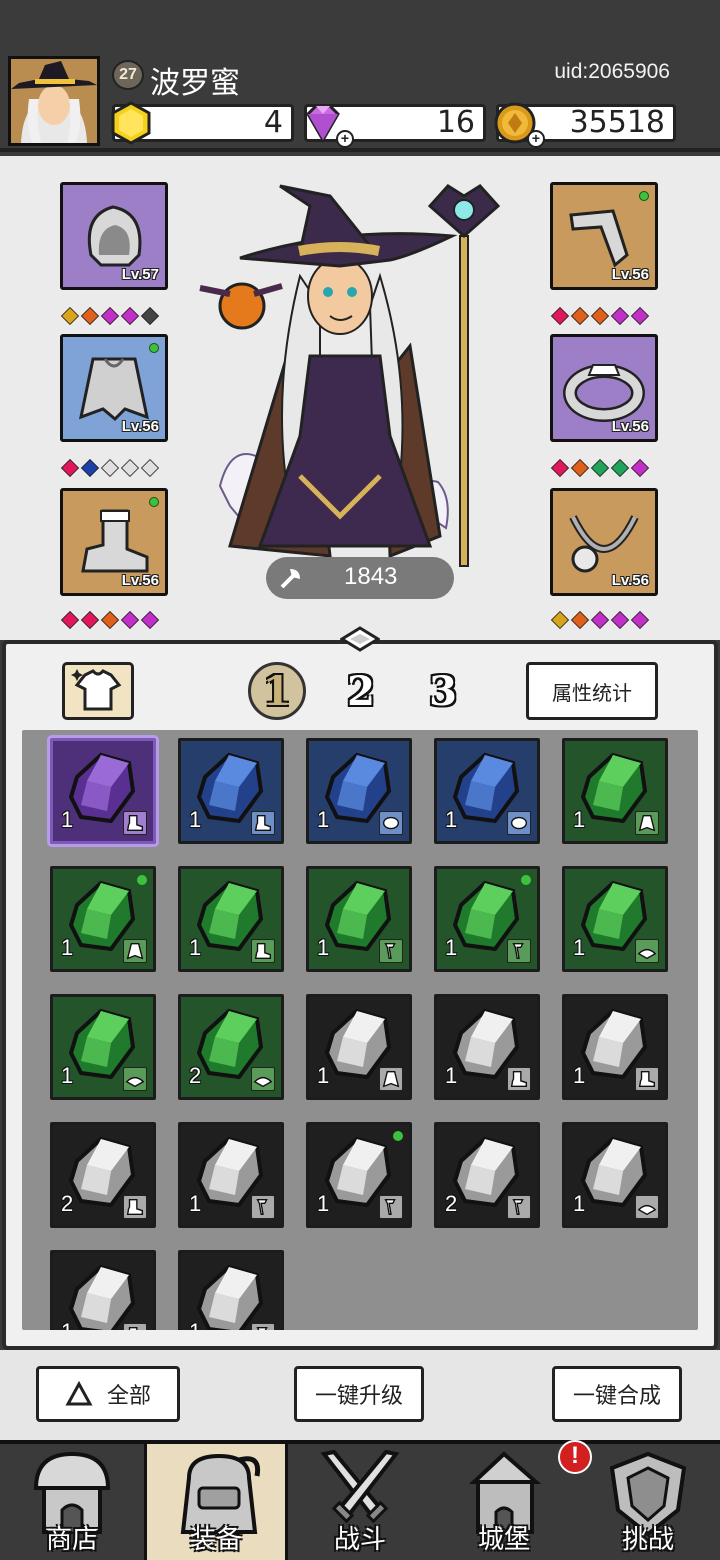  I want to click on nav-challenge-label: 挑战, so click(647, 1540).